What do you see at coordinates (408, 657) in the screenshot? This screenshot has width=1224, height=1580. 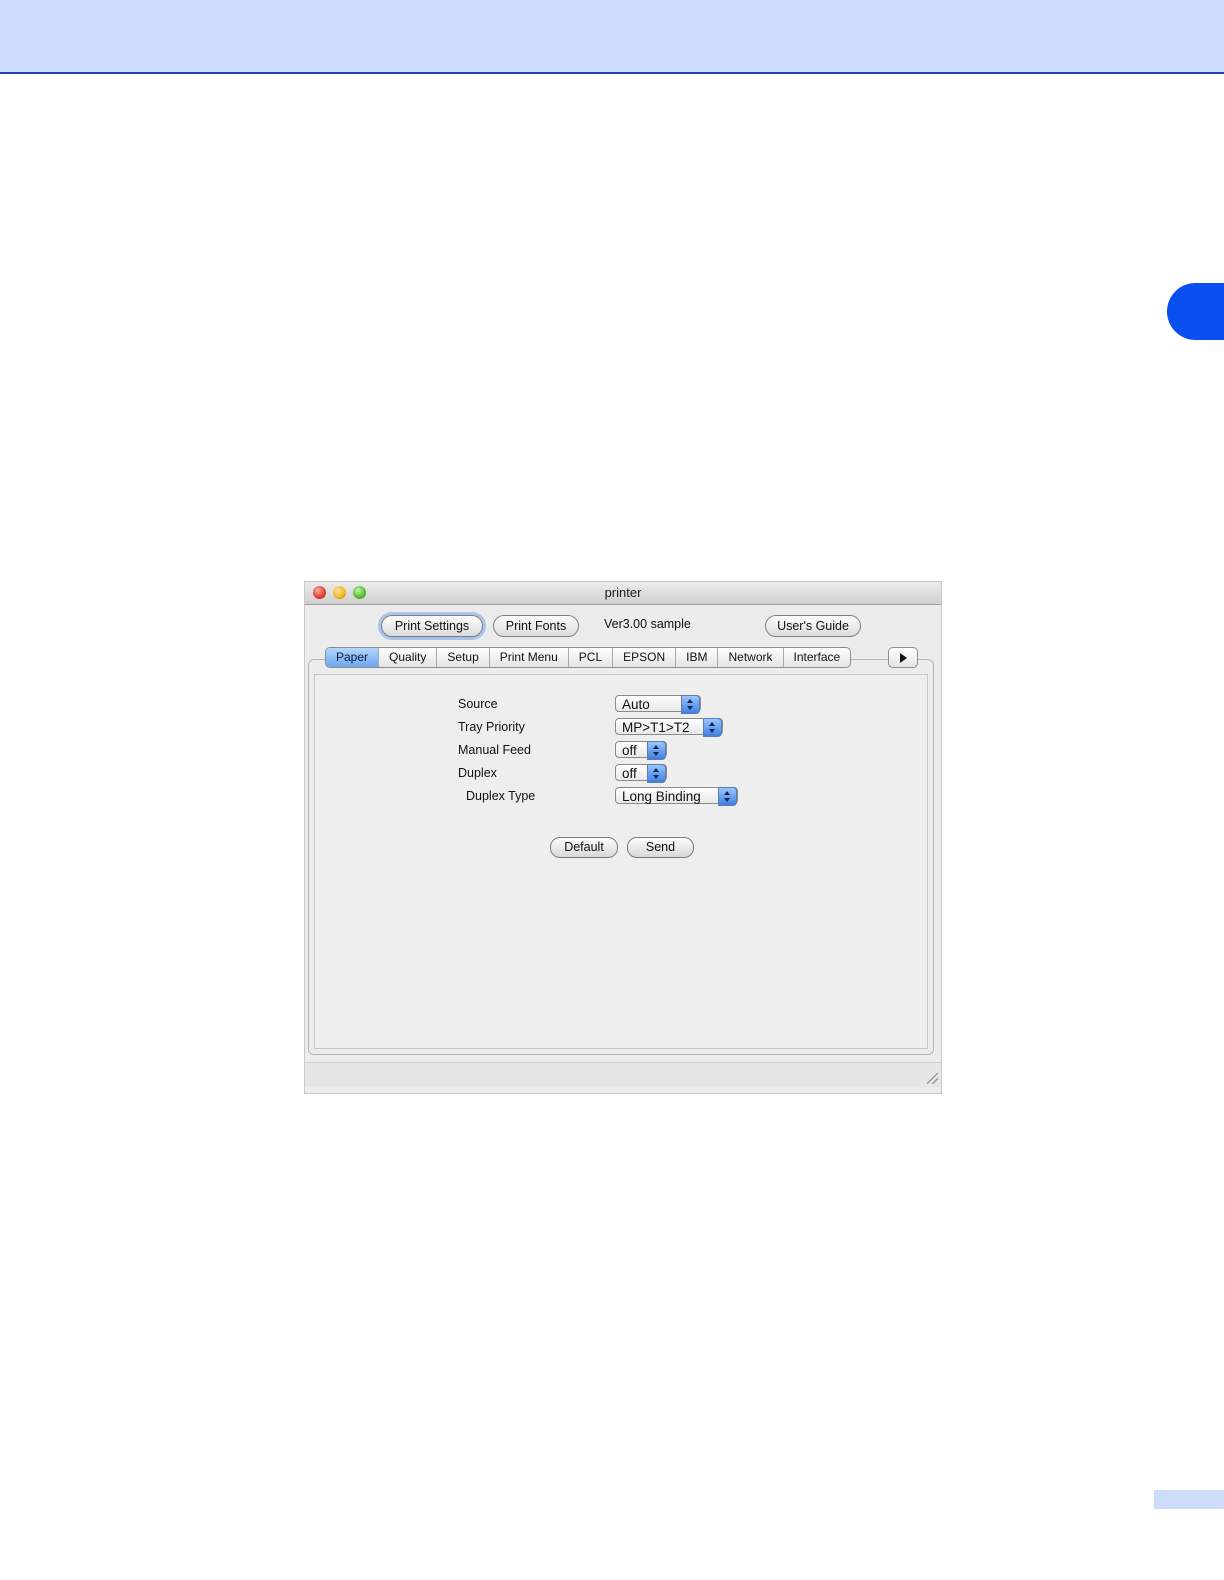 I see `tab-quality: Quality` at bounding box center [408, 657].